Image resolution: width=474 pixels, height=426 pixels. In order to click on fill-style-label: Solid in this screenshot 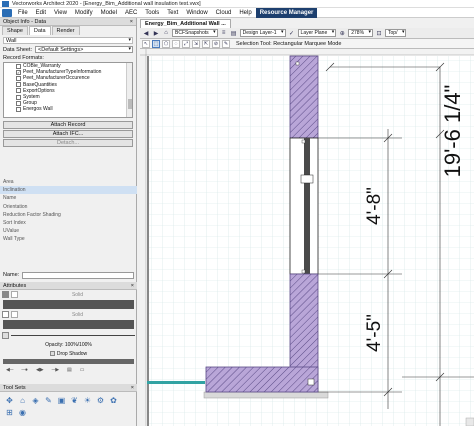, I will do `click(77, 295)`.